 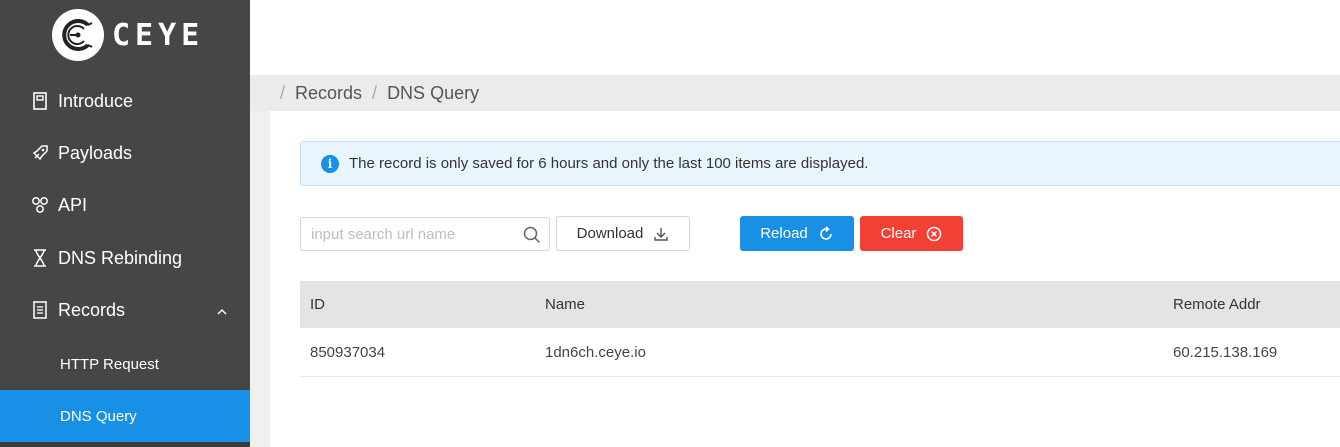 I want to click on top-header, so click(x=795, y=37).